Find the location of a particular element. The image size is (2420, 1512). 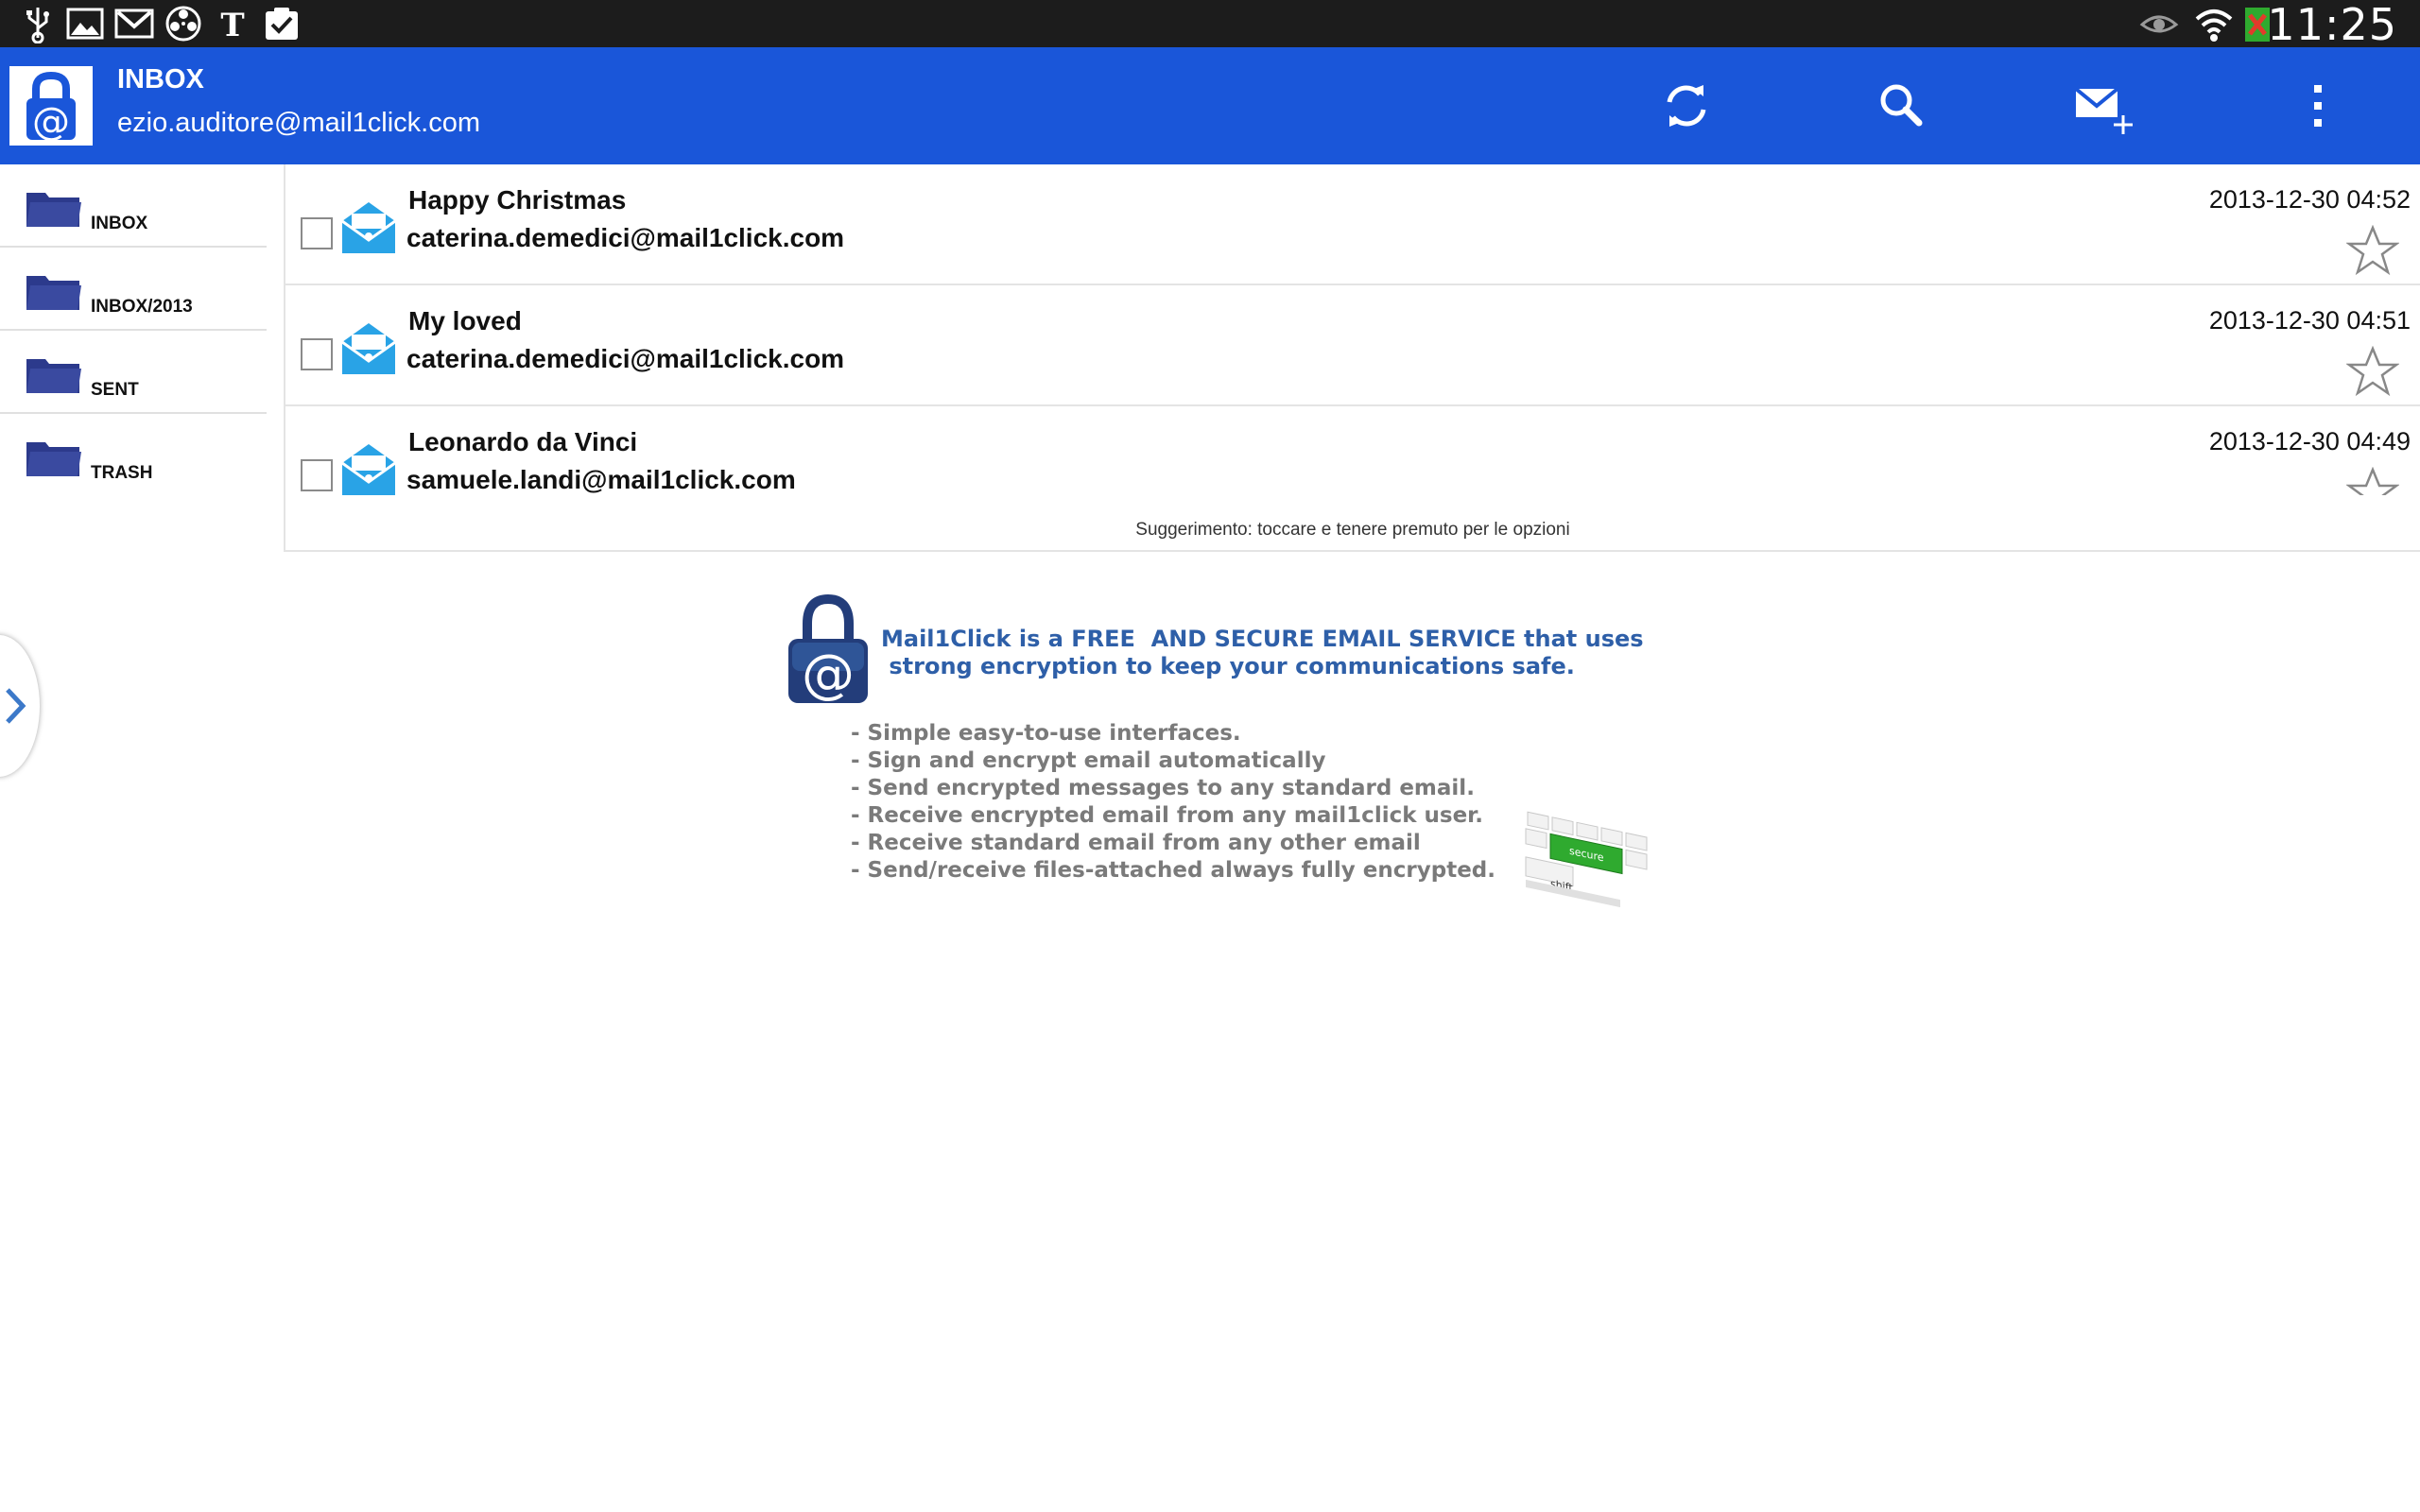

padlock-at-logo-icon: @ is located at coordinates (828, 649).